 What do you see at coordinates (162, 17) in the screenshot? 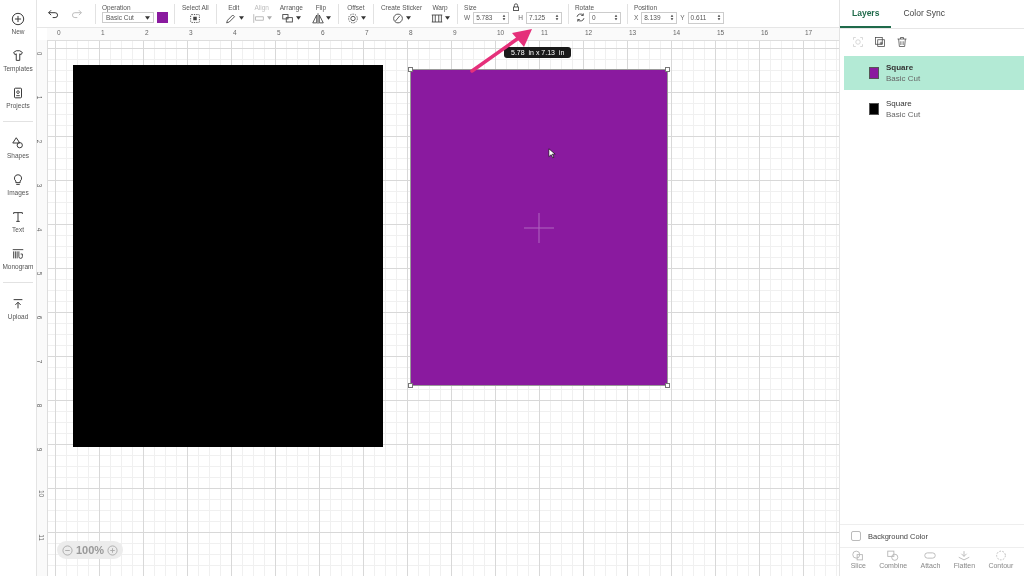
I see `color-swatch` at bounding box center [162, 17].